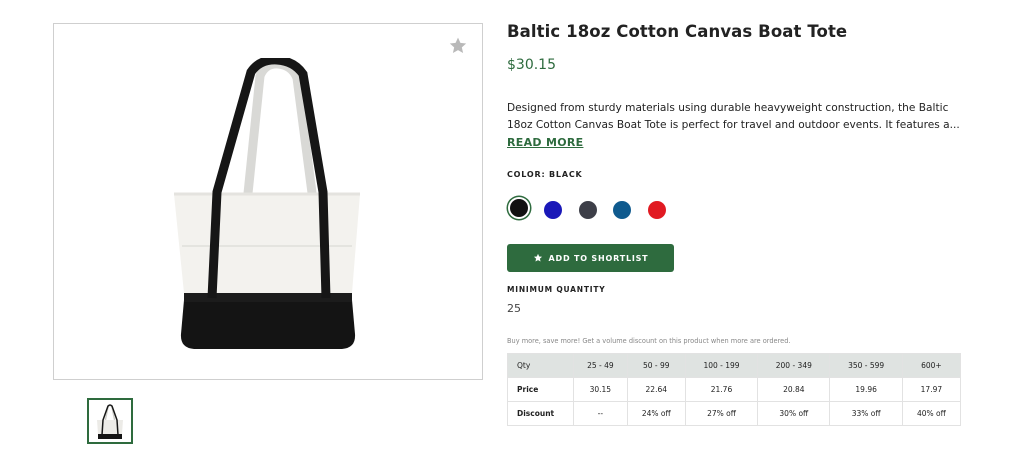 This screenshot has height=461, width=1024. Describe the element at coordinates (540, 413) in the screenshot. I see `table-cell: Discount` at that location.